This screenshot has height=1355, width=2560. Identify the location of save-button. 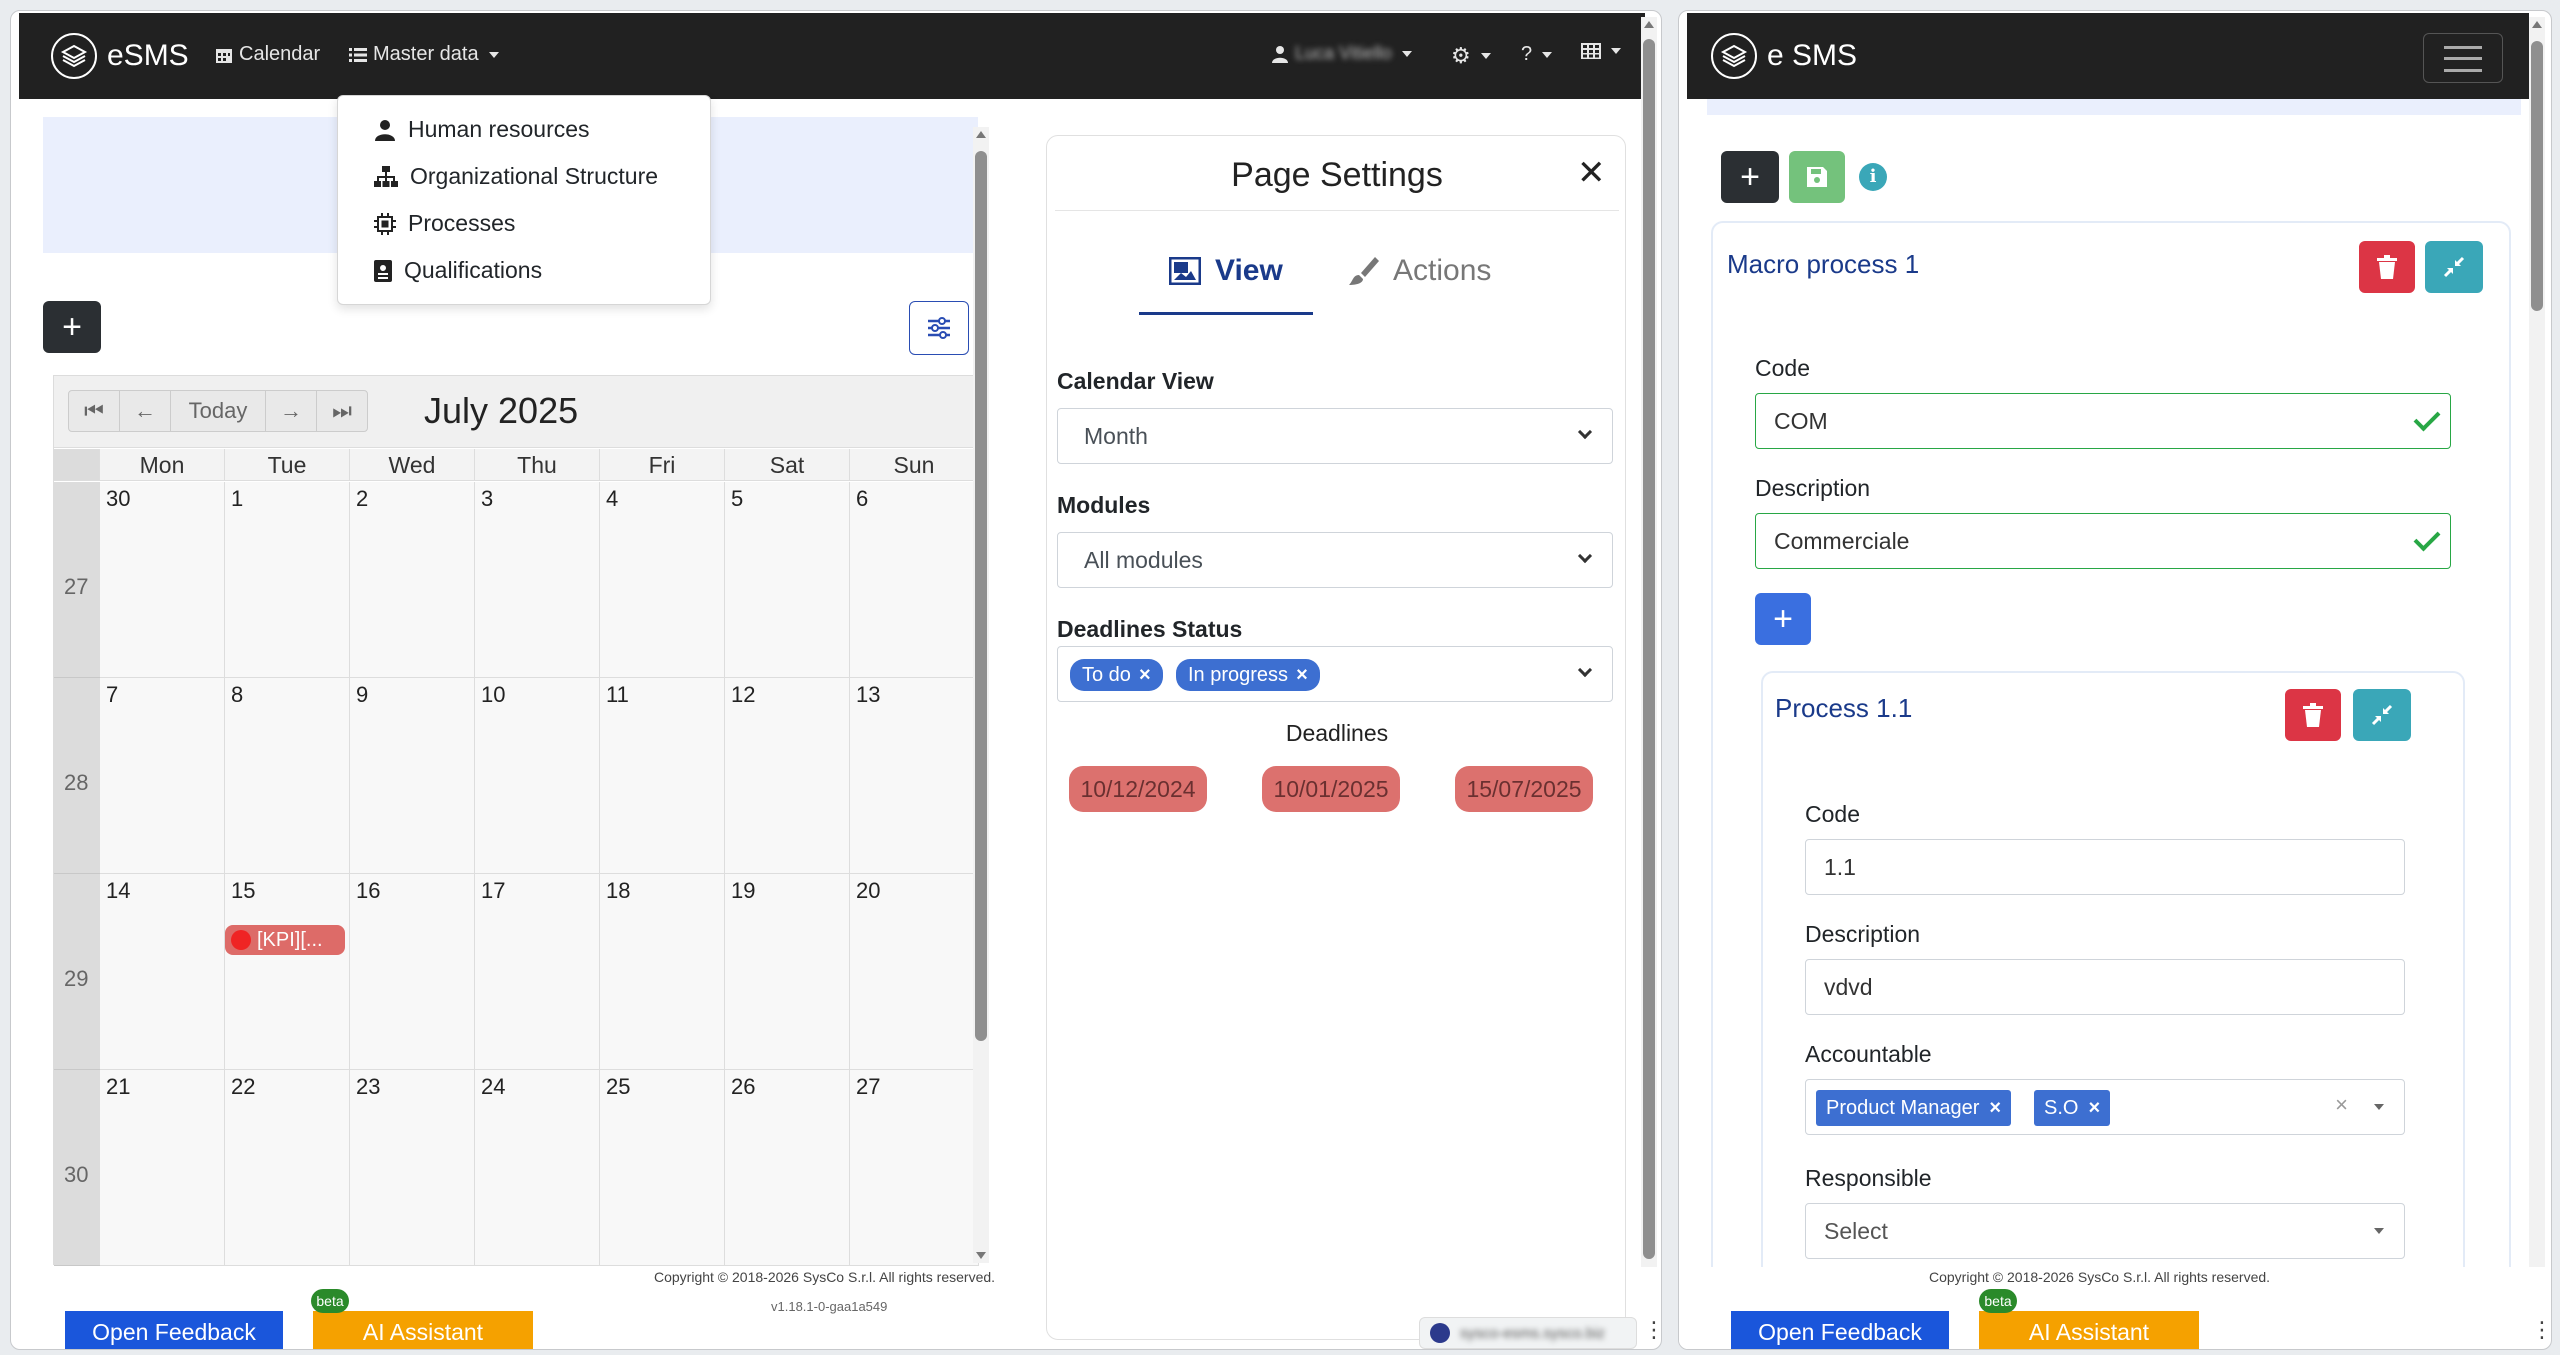
(1817, 177).